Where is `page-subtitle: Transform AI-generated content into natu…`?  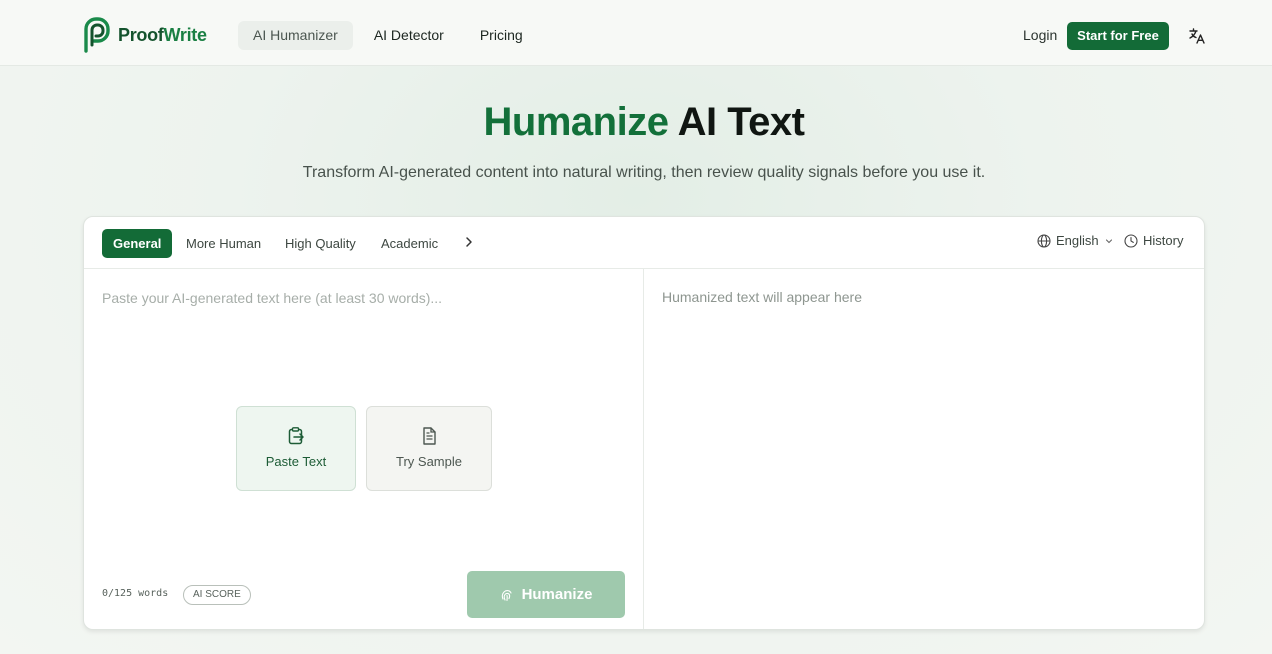 page-subtitle: Transform AI-generated content into natu… is located at coordinates (644, 172).